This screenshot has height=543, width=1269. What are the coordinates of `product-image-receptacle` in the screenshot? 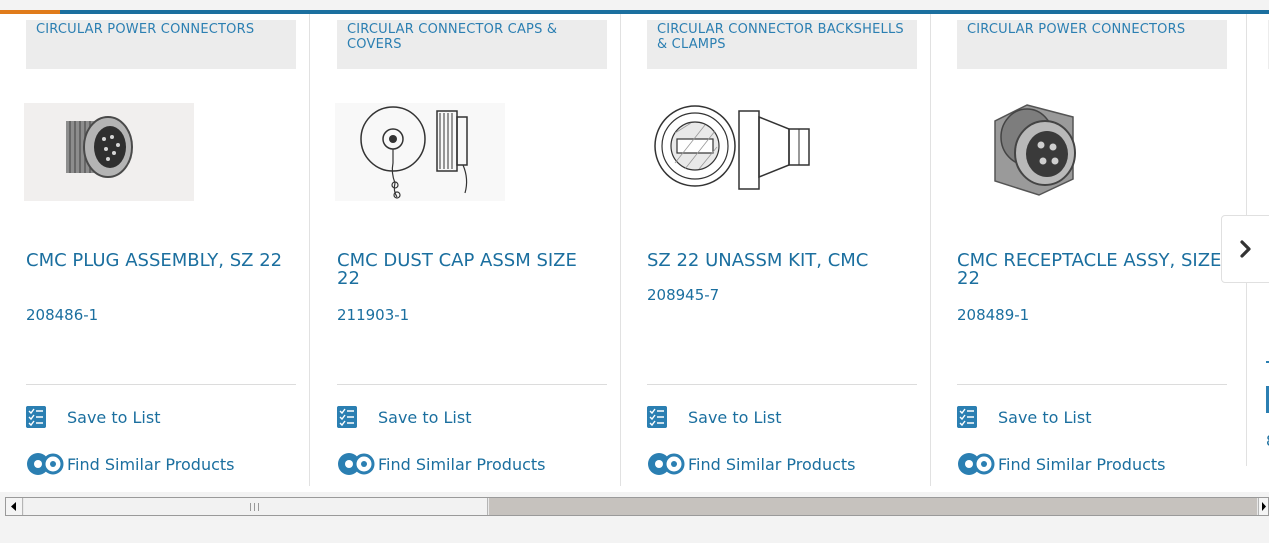 It's located at (1040, 152).